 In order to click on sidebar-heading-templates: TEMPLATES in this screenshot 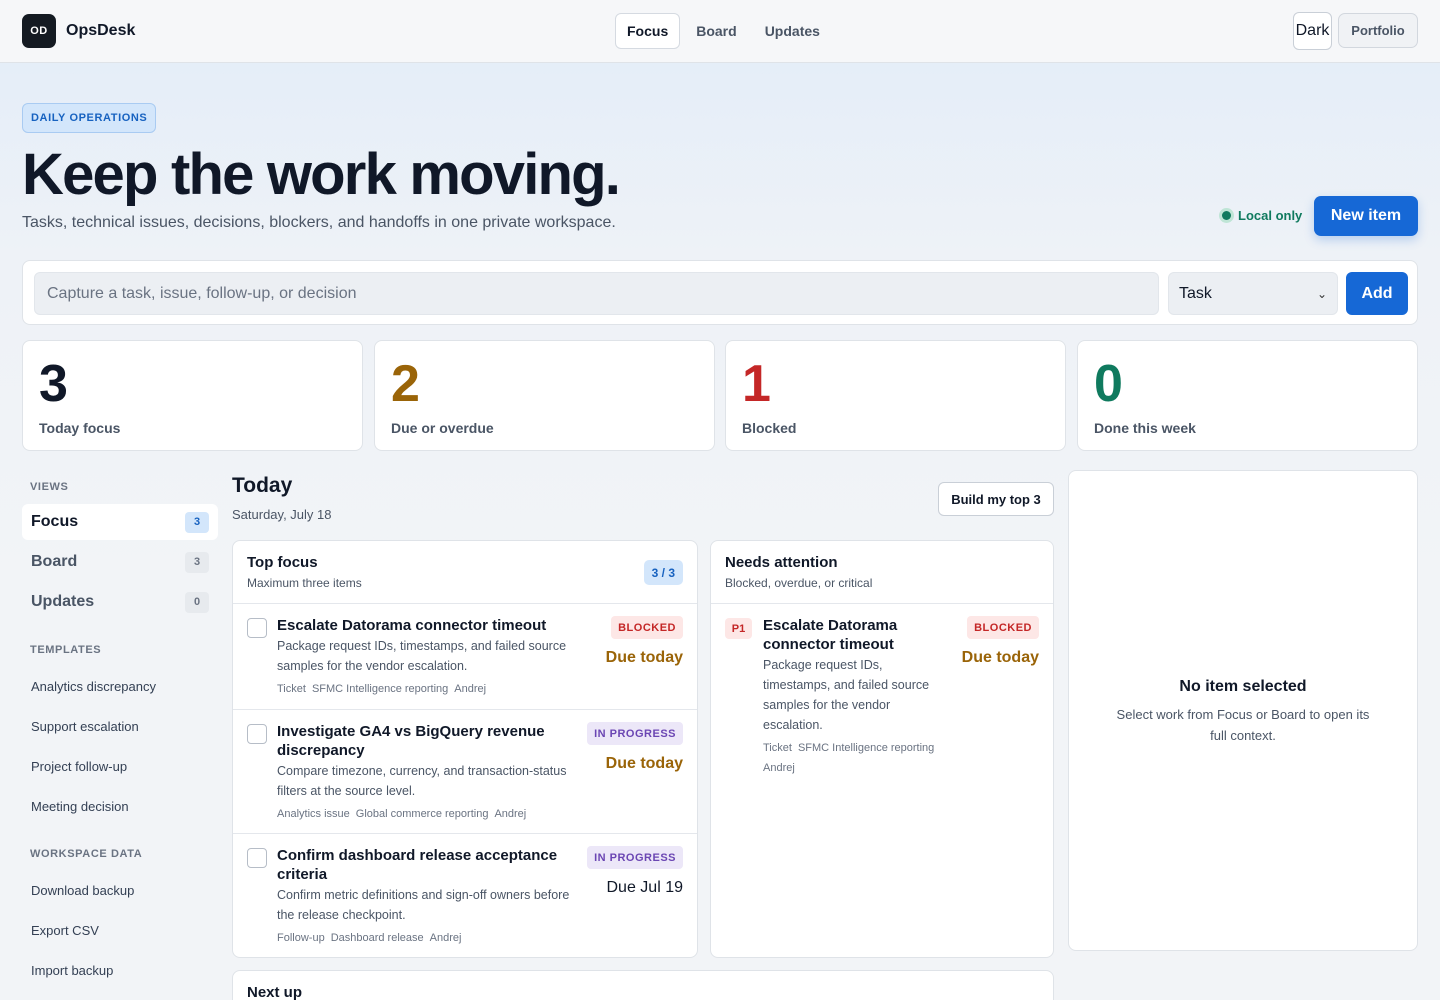, I will do `click(66, 650)`.